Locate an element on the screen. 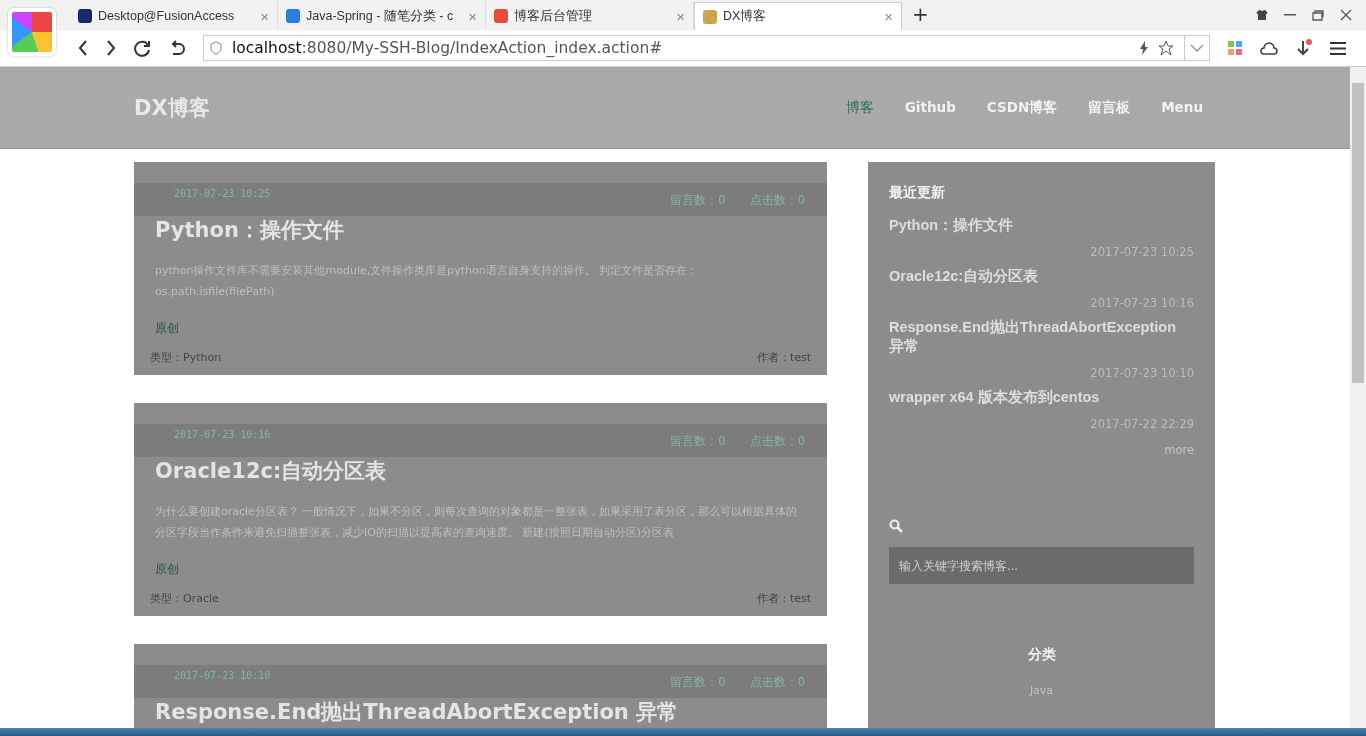 The image size is (1366, 736). address-field: localhost:8080/My-SSH-Blog/IndexAction_index.action# is located at coordinates (706, 48).